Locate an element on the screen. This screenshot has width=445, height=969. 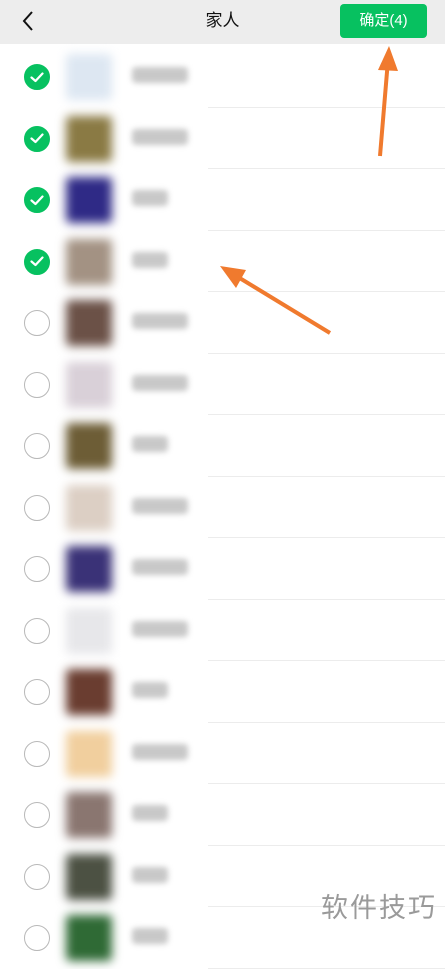
back-button is located at coordinates (28, 21).